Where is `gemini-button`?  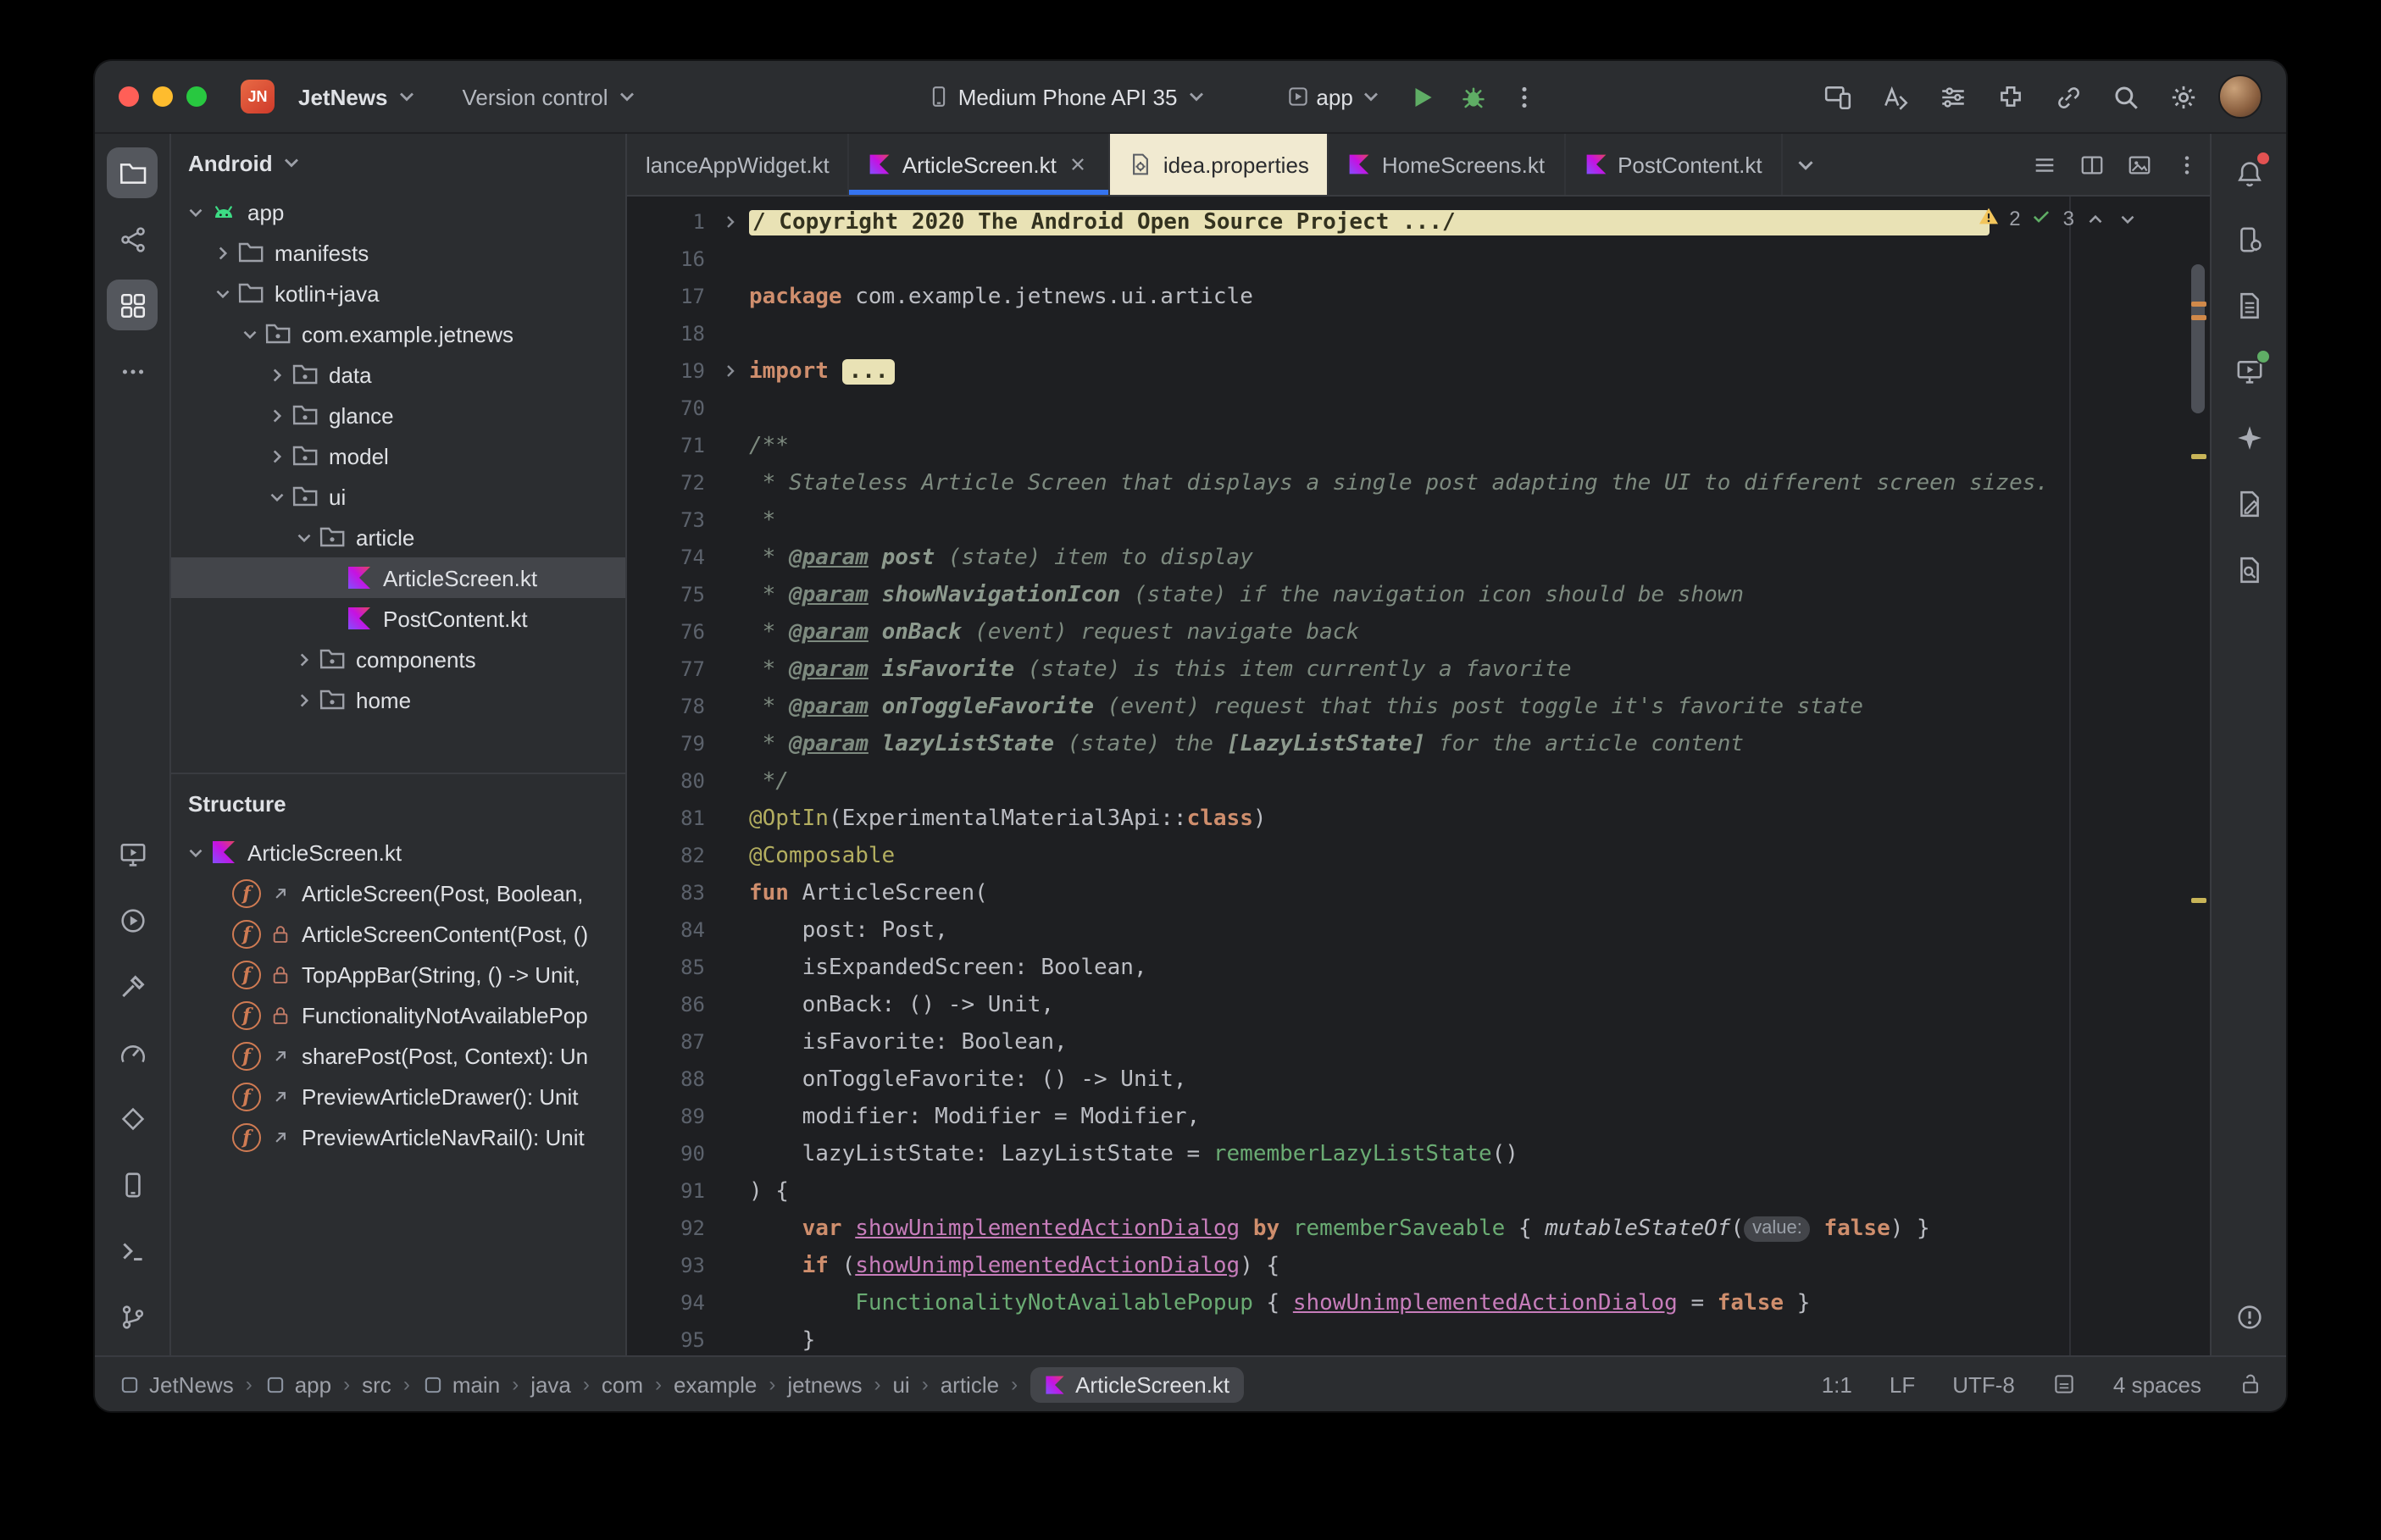
gemini-button is located at coordinates (2248, 437).